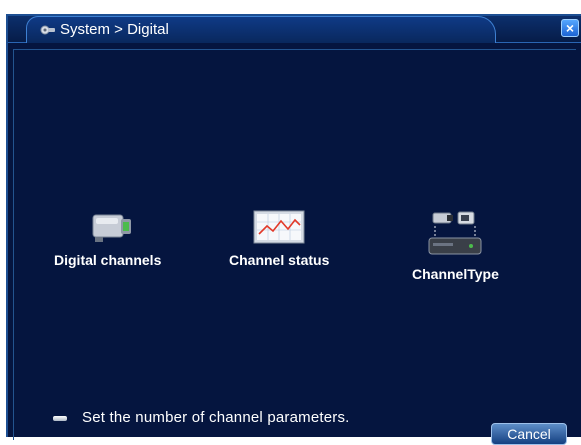  I want to click on cancel-button: Cancel, so click(529, 434).